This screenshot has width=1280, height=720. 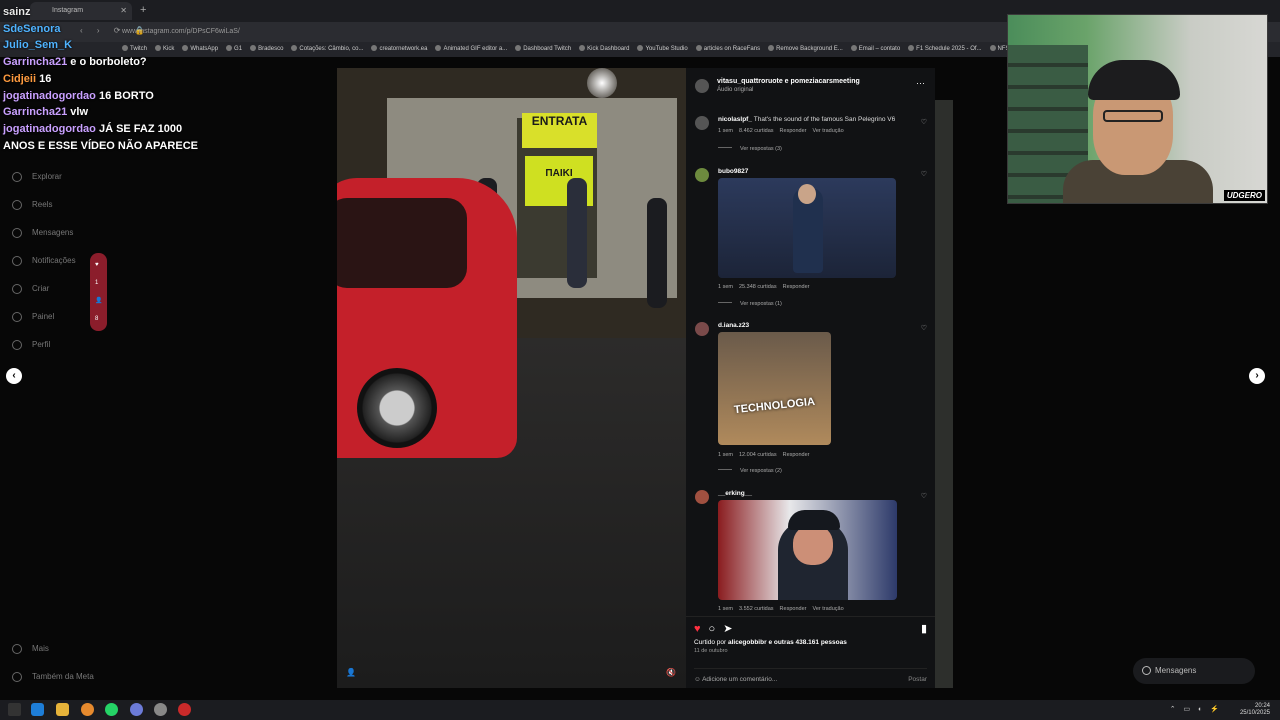 What do you see at coordinates (662, 51) in the screenshot?
I see `bookmark-item: YouTube Studio` at bounding box center [662, 51].